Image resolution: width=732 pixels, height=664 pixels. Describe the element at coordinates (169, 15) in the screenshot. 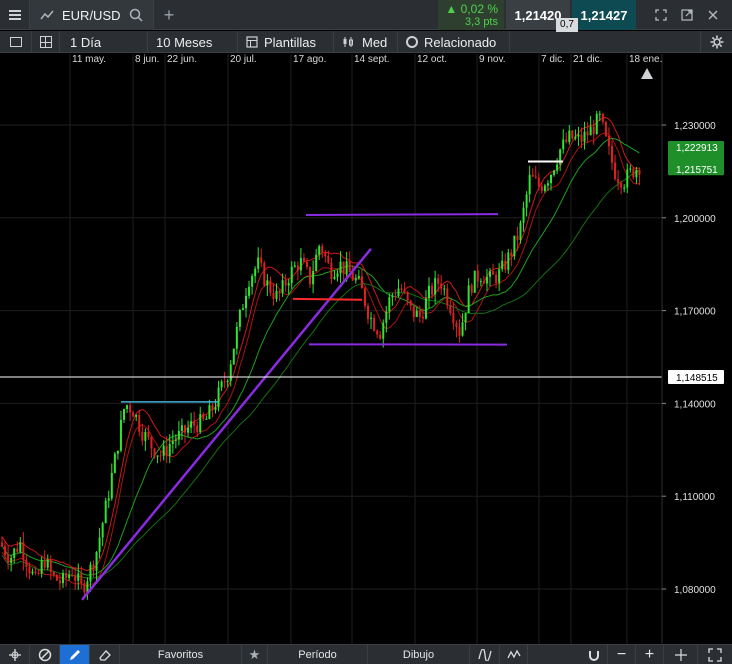

I see `add-tab-button: +` at that location.